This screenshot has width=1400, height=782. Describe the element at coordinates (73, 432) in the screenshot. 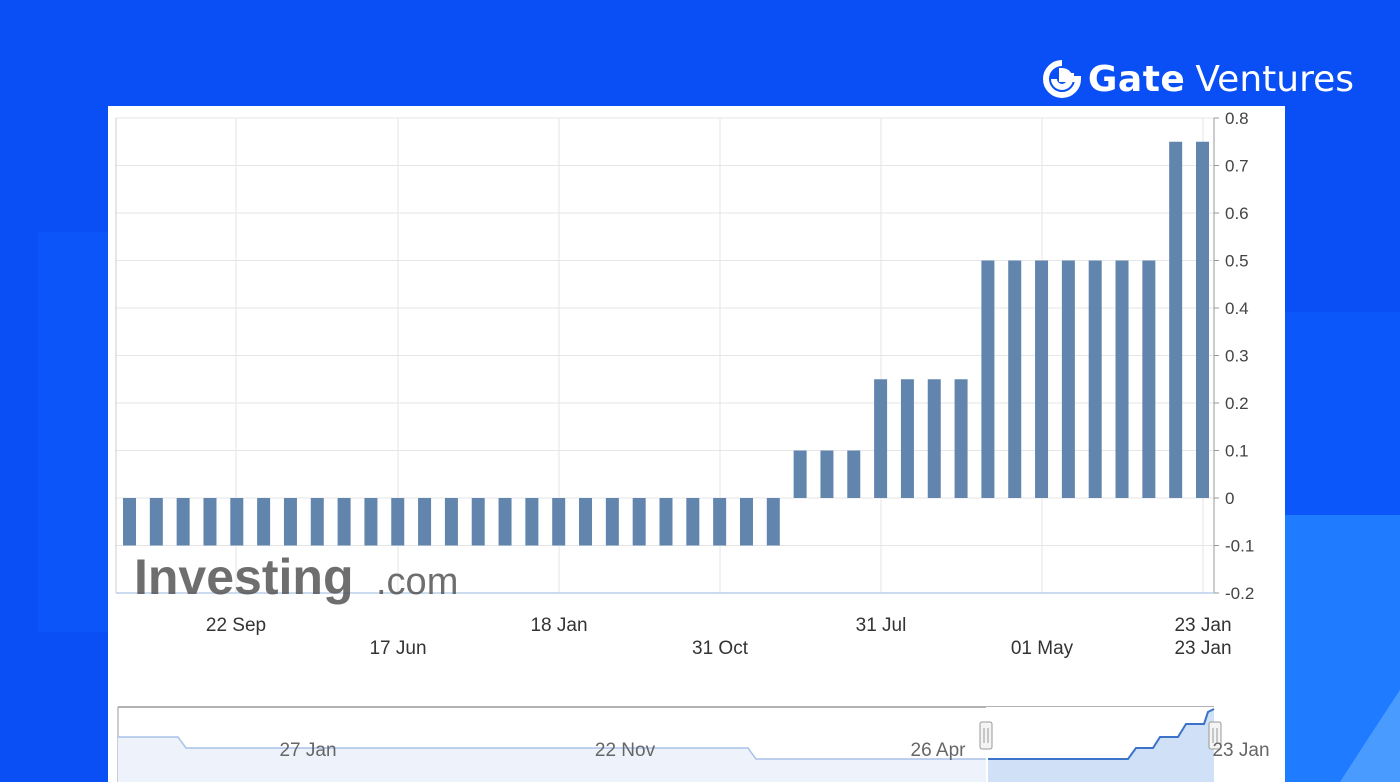

I see `bg-panel-left` at that location.